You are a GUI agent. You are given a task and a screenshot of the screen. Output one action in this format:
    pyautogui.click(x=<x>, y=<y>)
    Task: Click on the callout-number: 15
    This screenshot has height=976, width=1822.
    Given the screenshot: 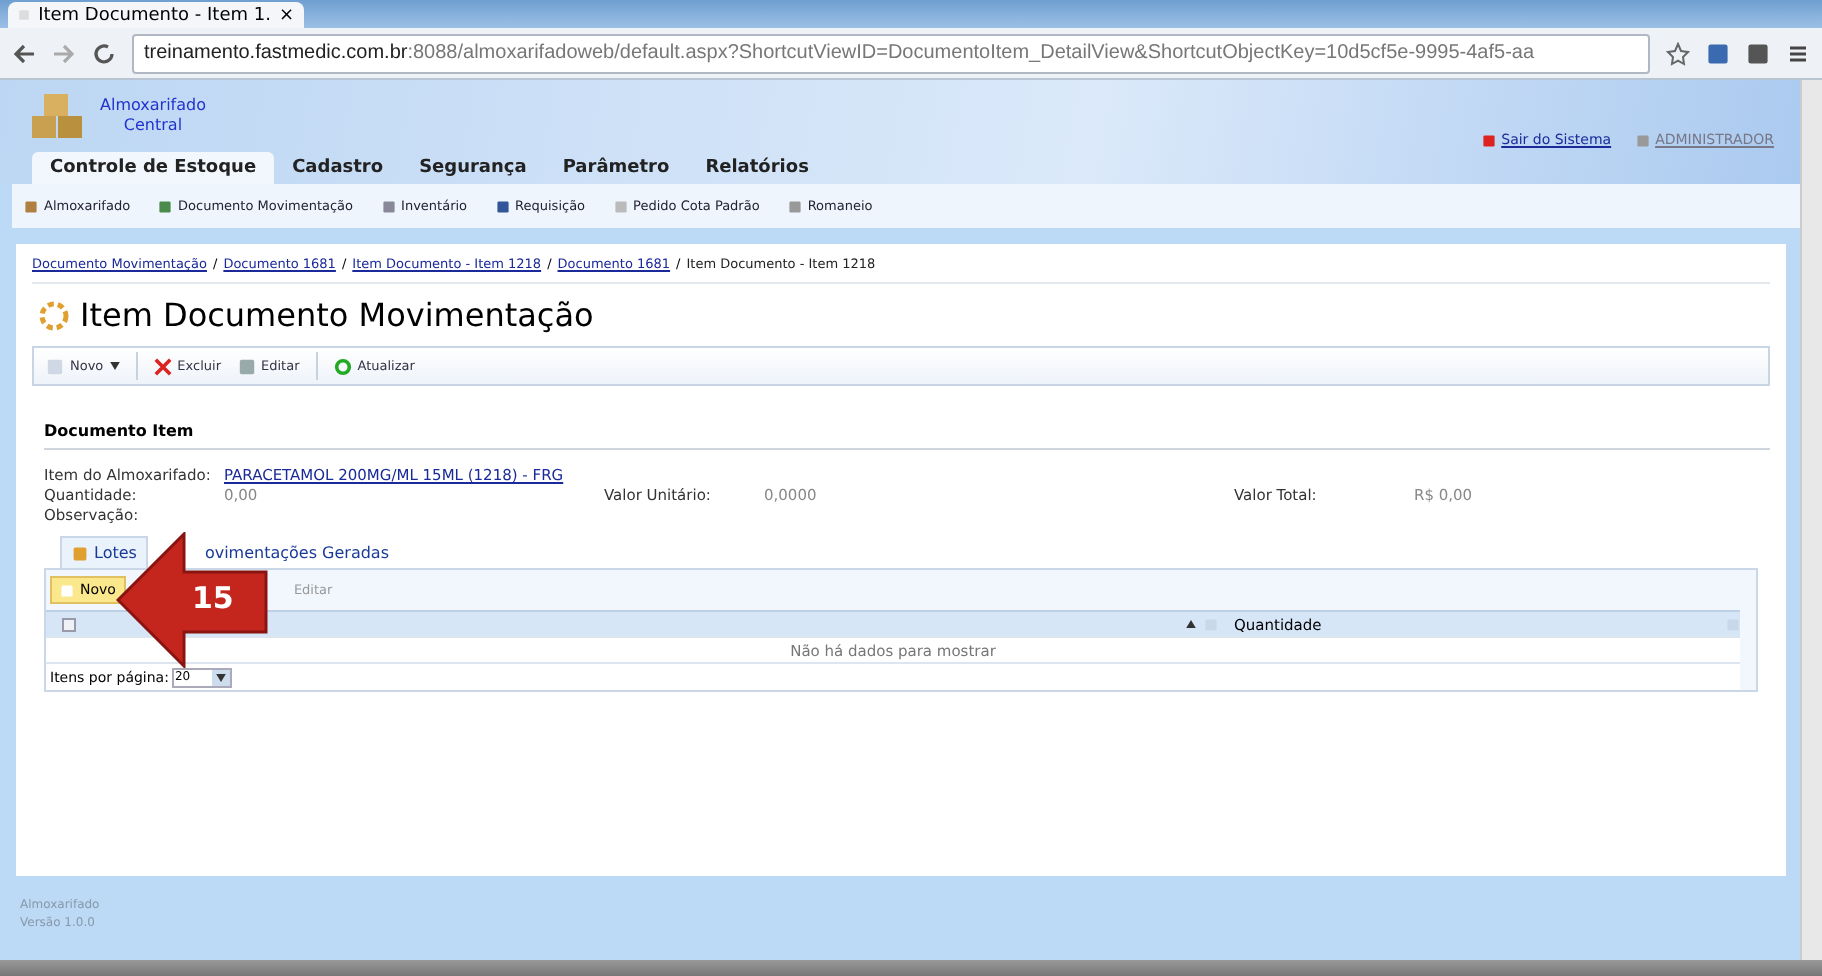 What is the action you would take?
    pyautogui.click(x=213, y=598)
    